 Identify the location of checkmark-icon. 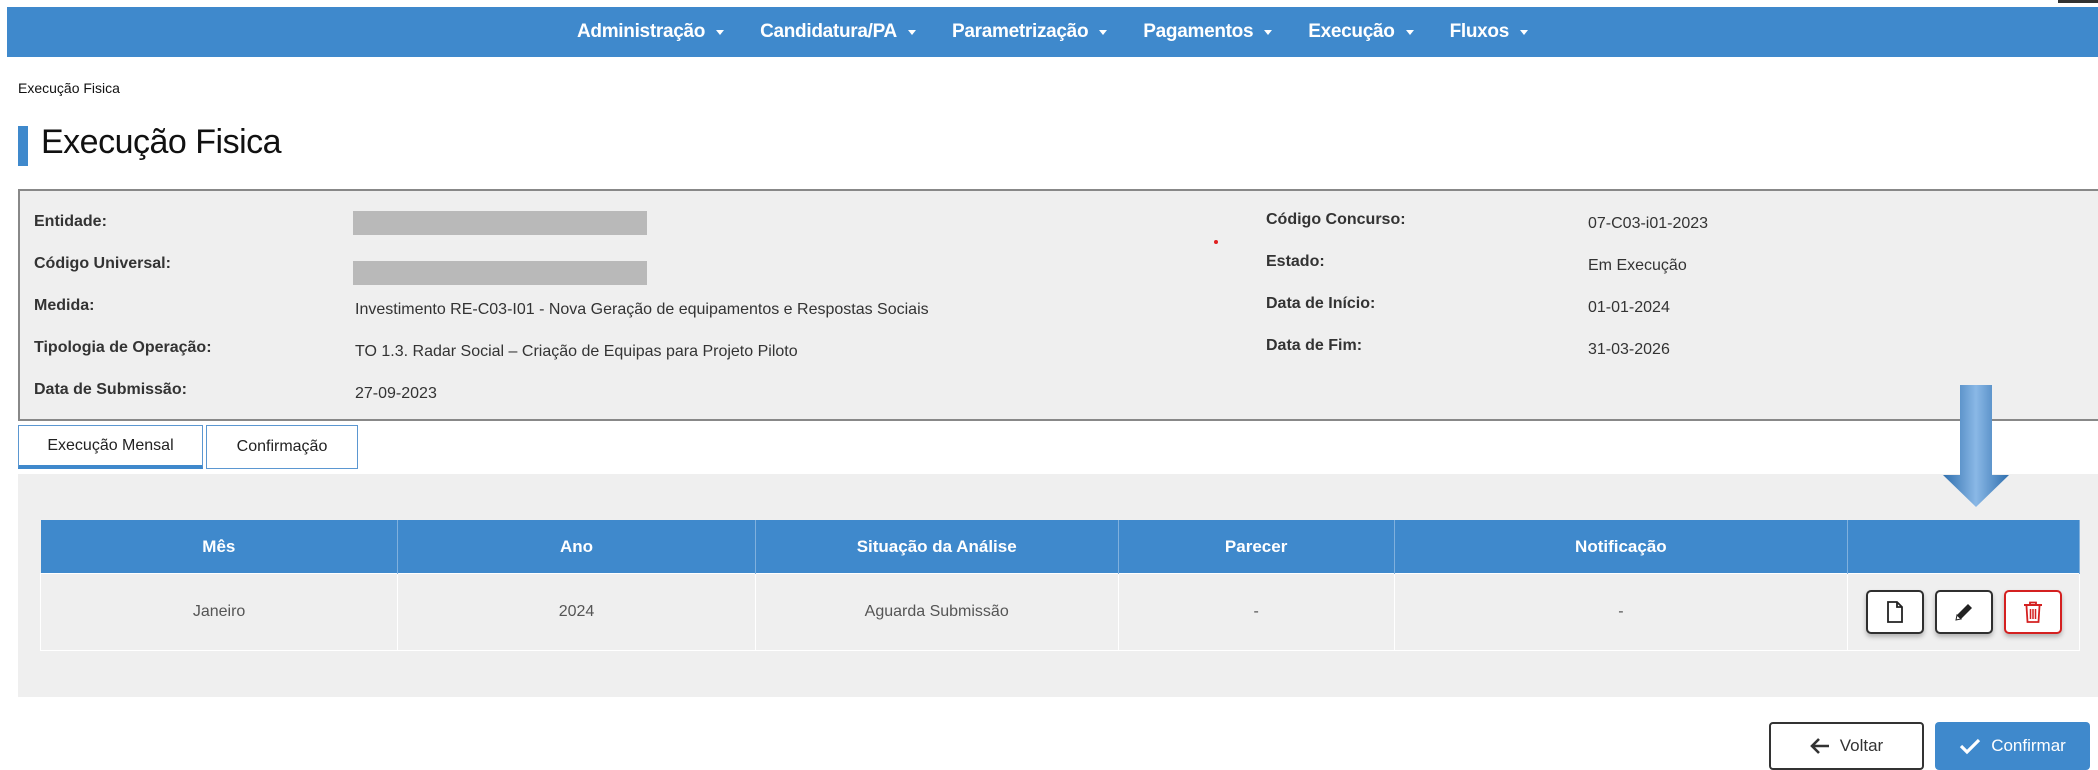
(1970, 746).